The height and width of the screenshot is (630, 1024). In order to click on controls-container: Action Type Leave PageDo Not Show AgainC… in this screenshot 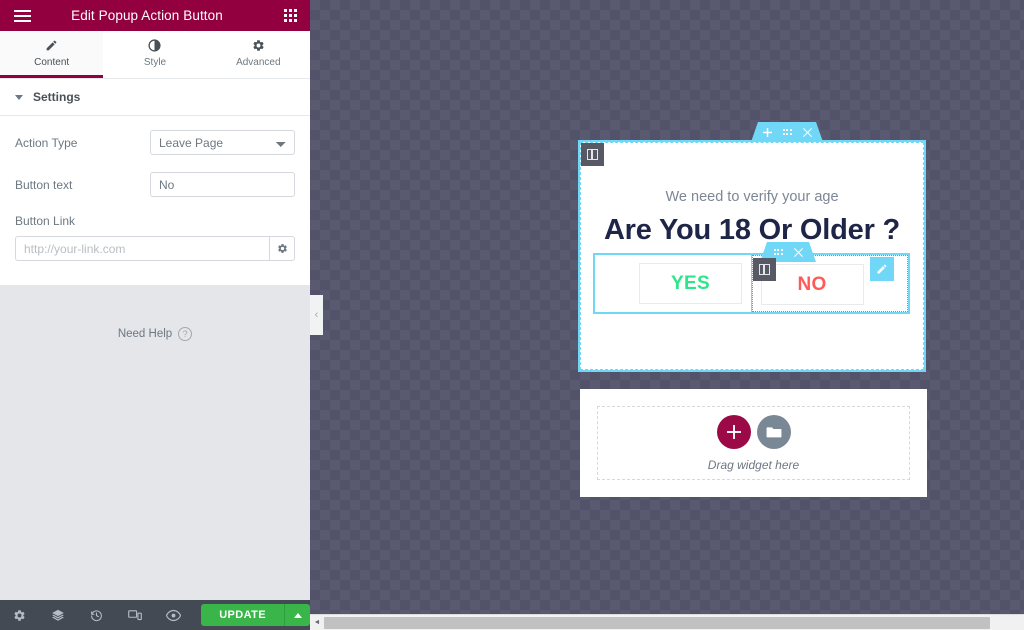, I will do `click(155, 200)`.